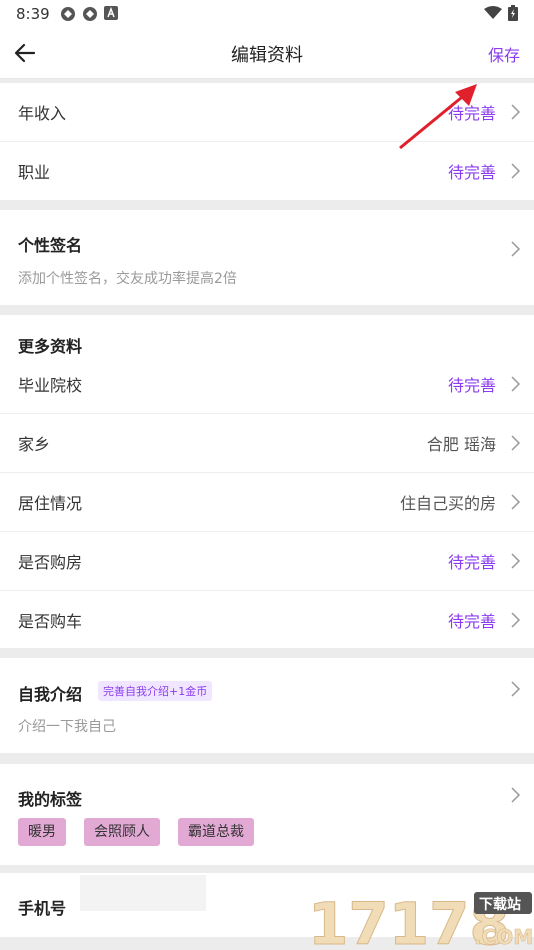 This screenshot has height=950, width=534. What do you see at coordinates (461, 444) in the screenshot?
I see `row-value: 合肥 瑶海` at bounding box center [461, 444].